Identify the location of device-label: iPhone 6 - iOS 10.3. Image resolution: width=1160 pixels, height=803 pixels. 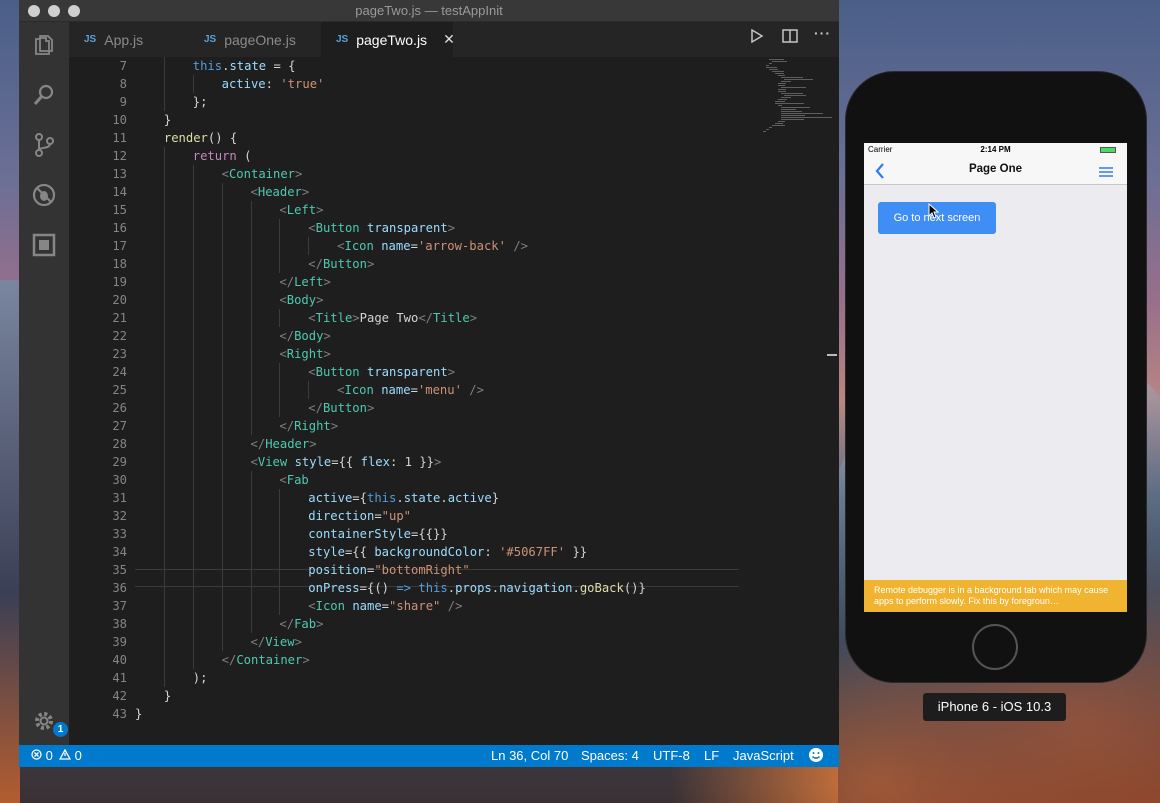
(994, 707).